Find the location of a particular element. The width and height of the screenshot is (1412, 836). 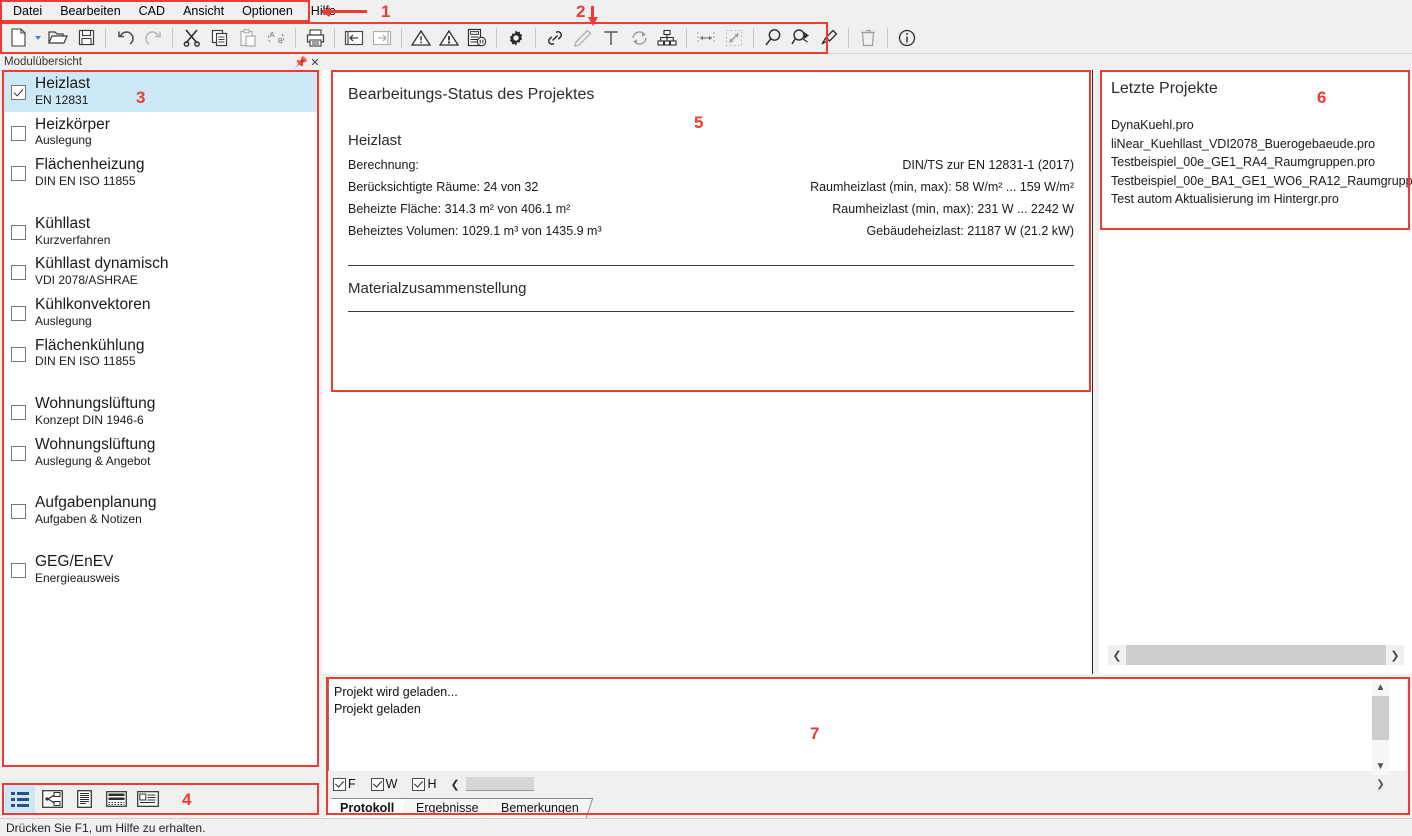

trash-icon is located at coordinates (868, 38).